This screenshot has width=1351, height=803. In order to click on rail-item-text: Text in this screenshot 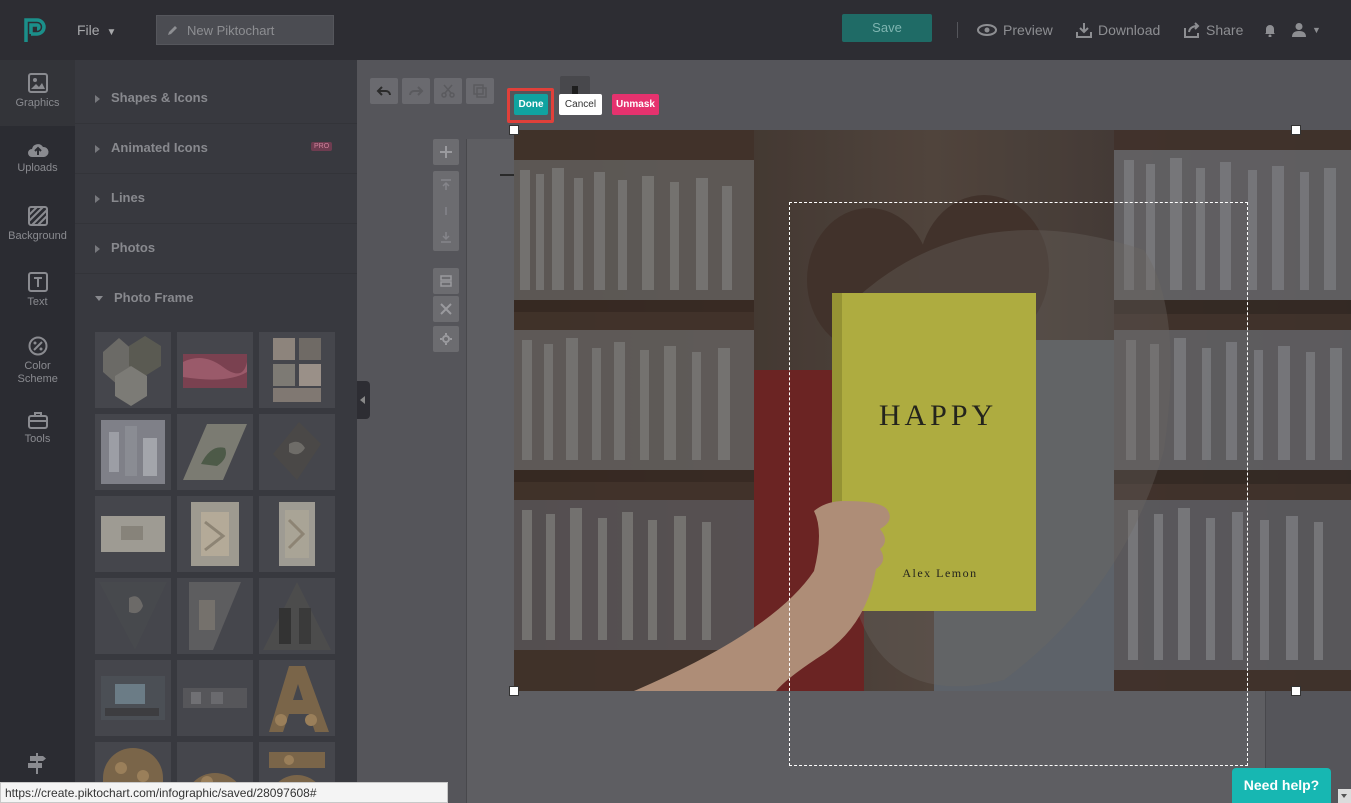, I will do `click(37, 290)`.